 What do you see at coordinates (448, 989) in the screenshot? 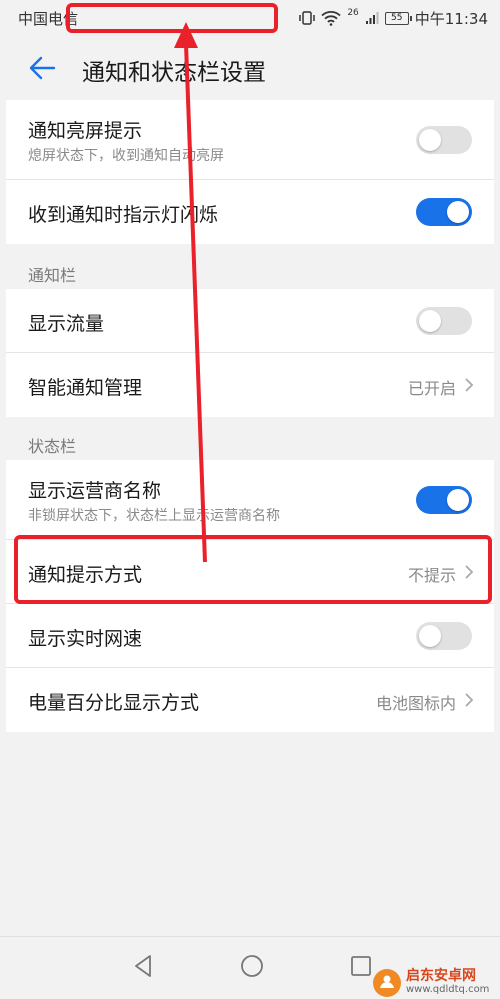
I see `watermark-url: www.qdldtq.com` at bounding box center [448, 989].